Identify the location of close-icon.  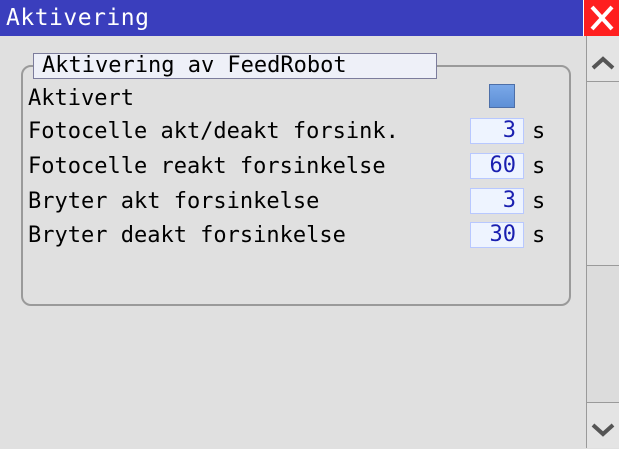
(602, 18).